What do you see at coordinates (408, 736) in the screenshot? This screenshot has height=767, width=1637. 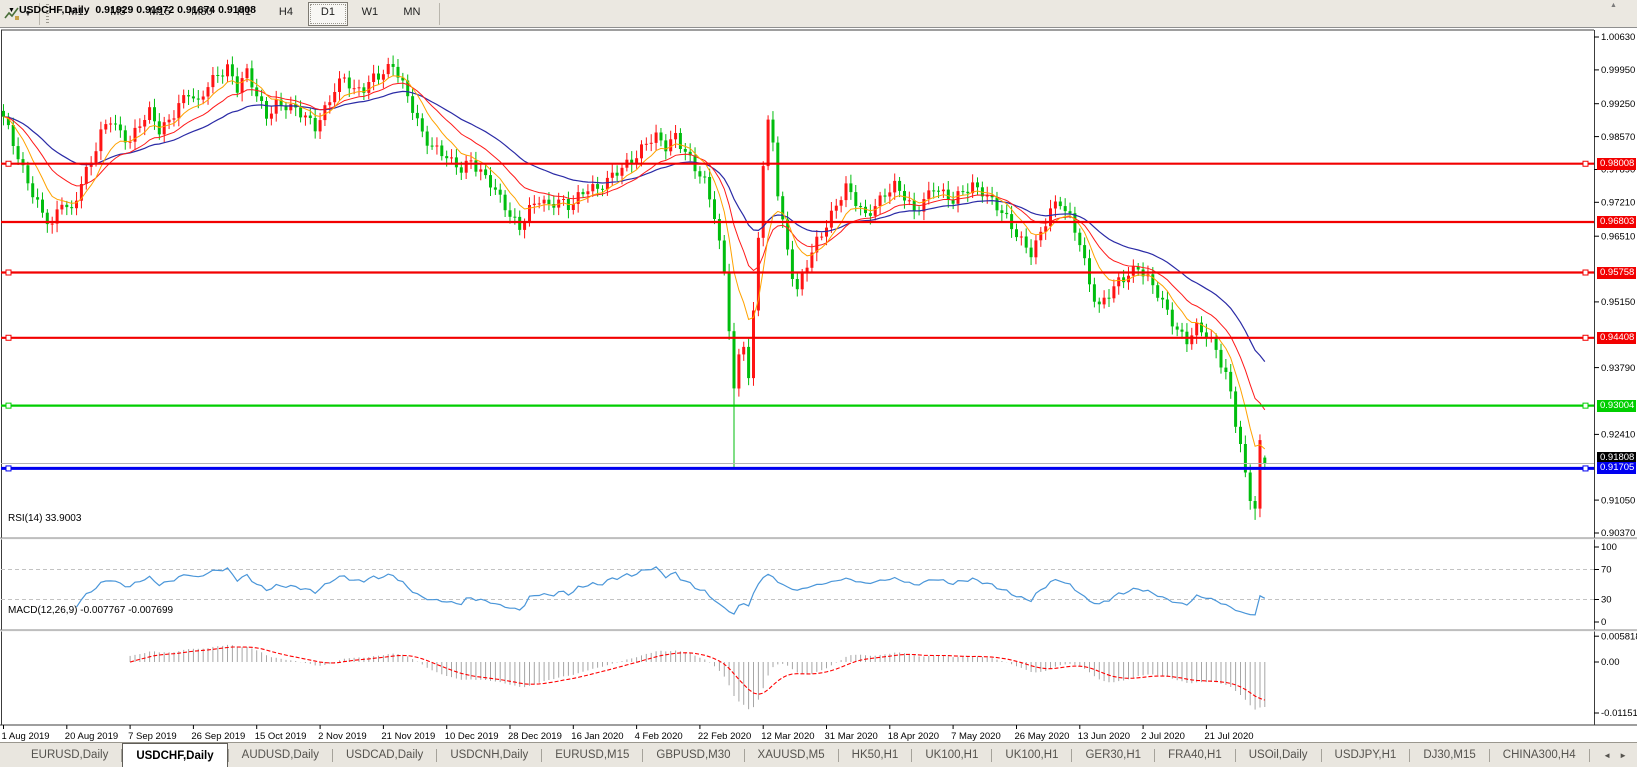 I see `svg-text: 21 Nov 2019` at bounding box center [408, 736].